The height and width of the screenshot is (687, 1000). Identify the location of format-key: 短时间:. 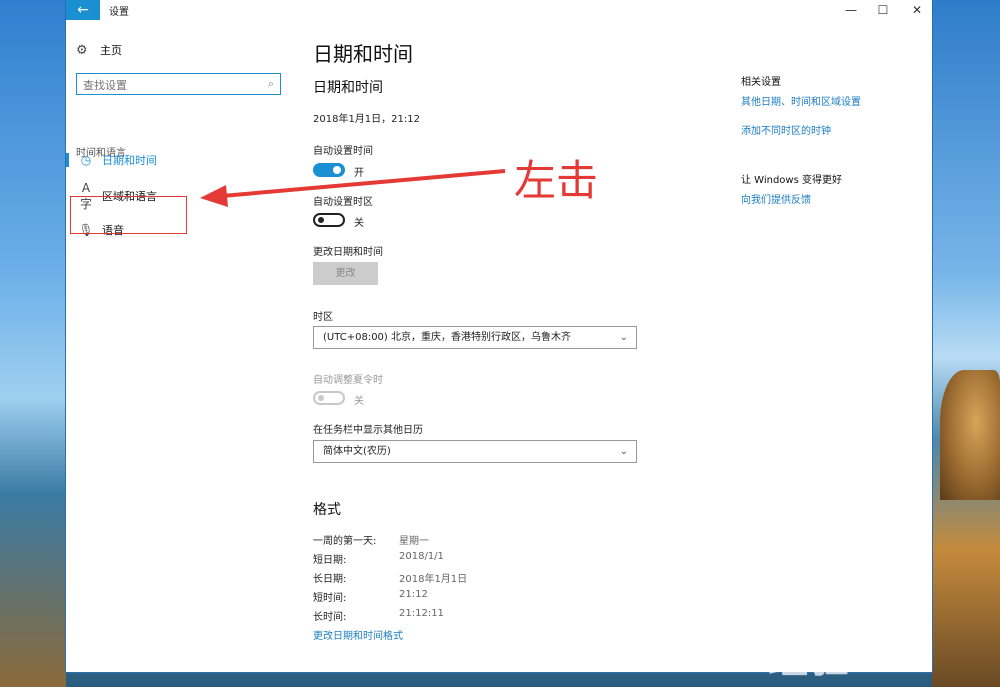
(330, 598).